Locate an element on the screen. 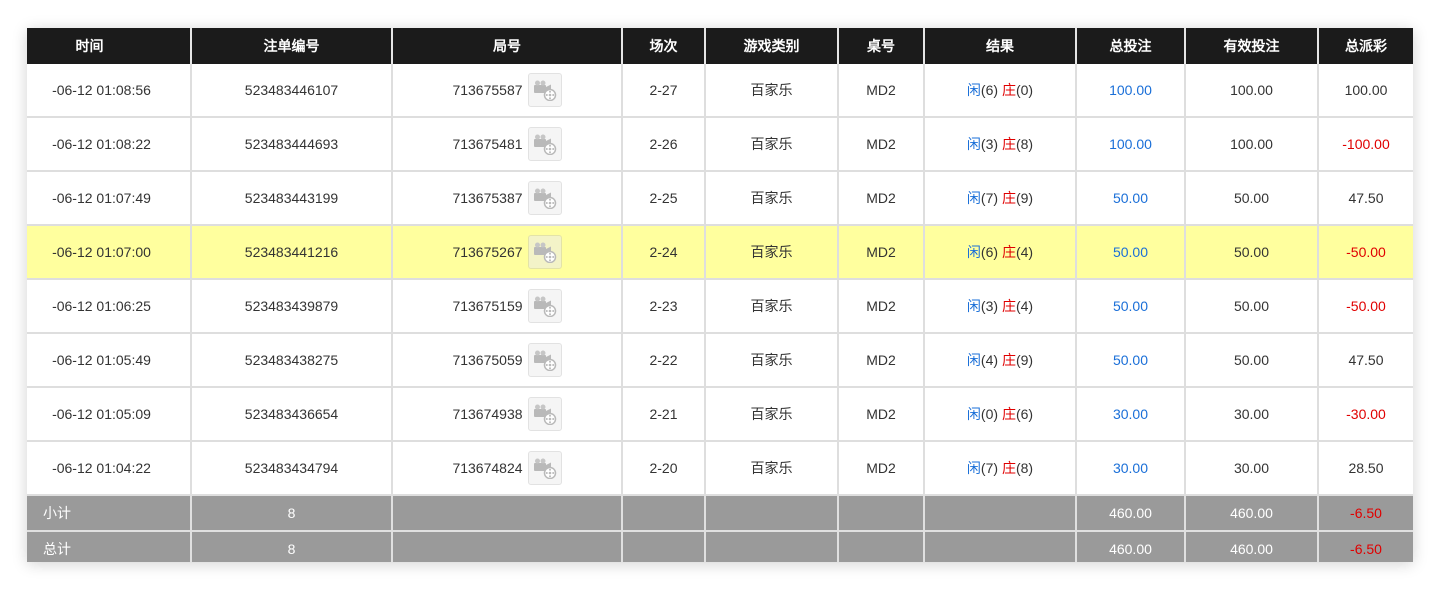  shoe-cell: 2-24 is located at coordinates (663, 252).